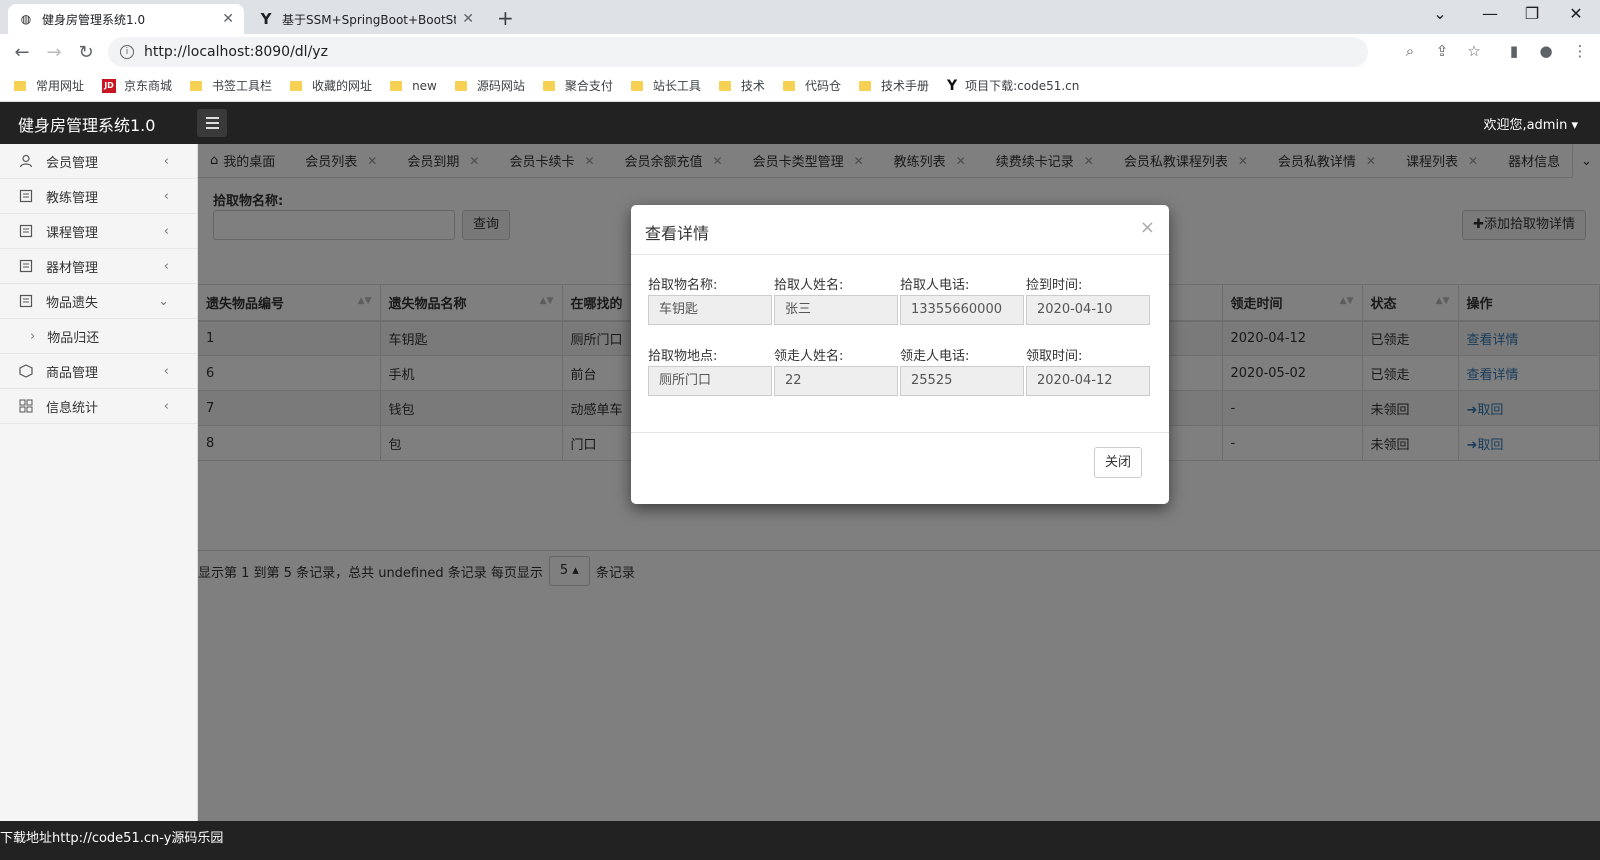  I want to click on package-icon, so click(26, 371).